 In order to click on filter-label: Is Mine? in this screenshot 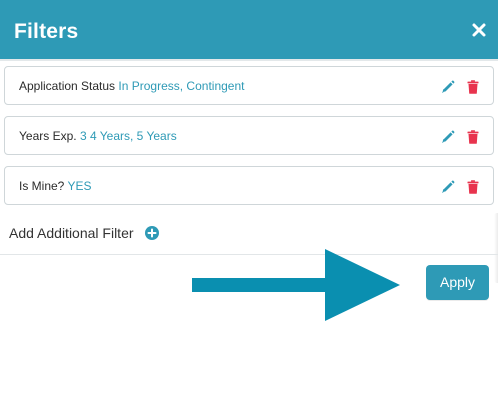, I will do `click(42, 186)`.